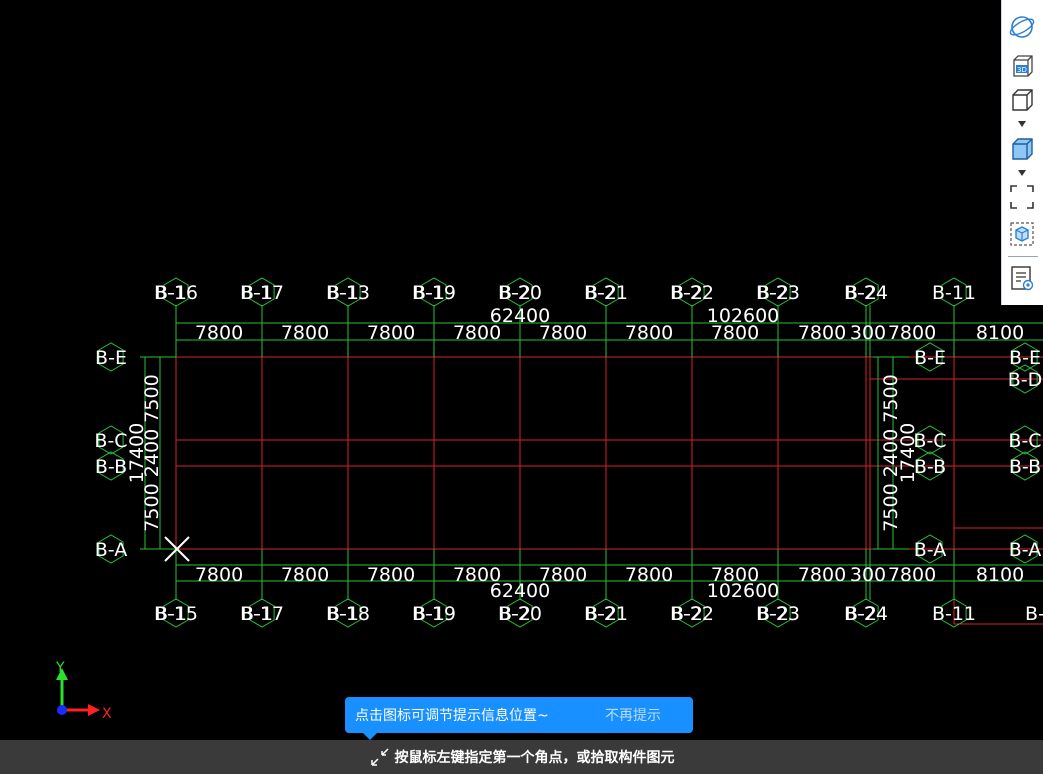 Image resolution: width=1043 pixels, height=774 pixels. What do you see at coordinates (111, 358) in the screenshot?
I see `axis-label-left: B-E` at bounding box center [111, 358].